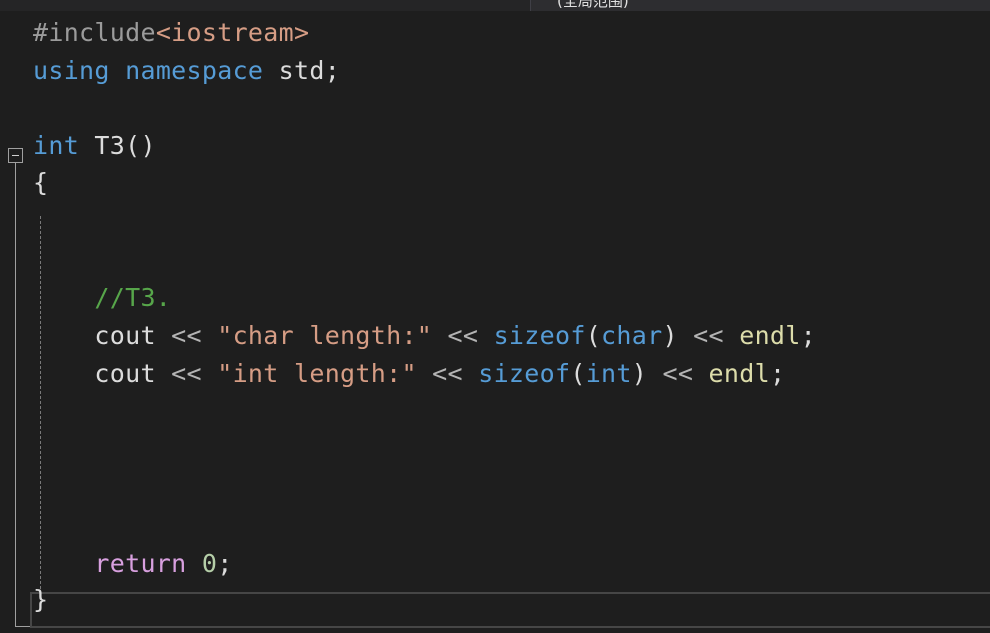 Image resolution: width=990 pixels, height=633 pixels. Describe the element at coordinates (133, 297) in the screenshot. I see `comment: //T3.` at that location.